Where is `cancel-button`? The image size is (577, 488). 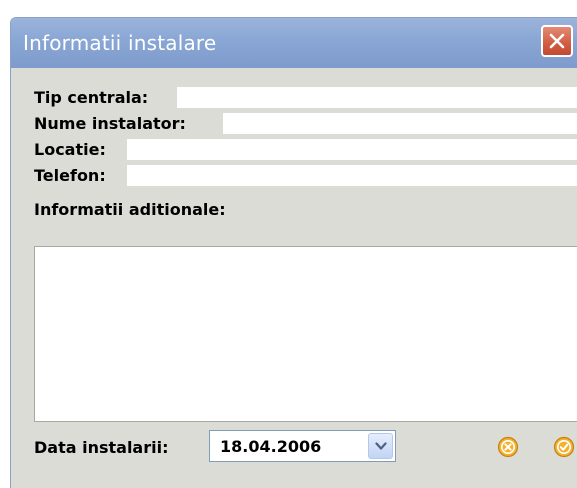
cancel-button is located at coordinates (508, 447).